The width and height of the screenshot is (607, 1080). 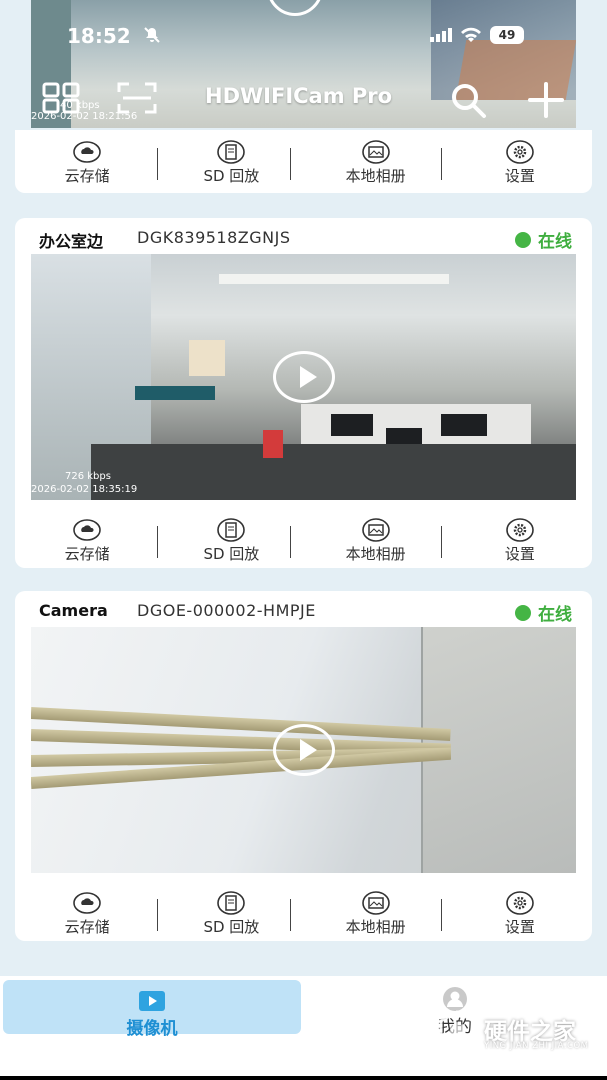 I want to click on camera-uid: DGK839518ZGNJS, so click(x=214, y=237).